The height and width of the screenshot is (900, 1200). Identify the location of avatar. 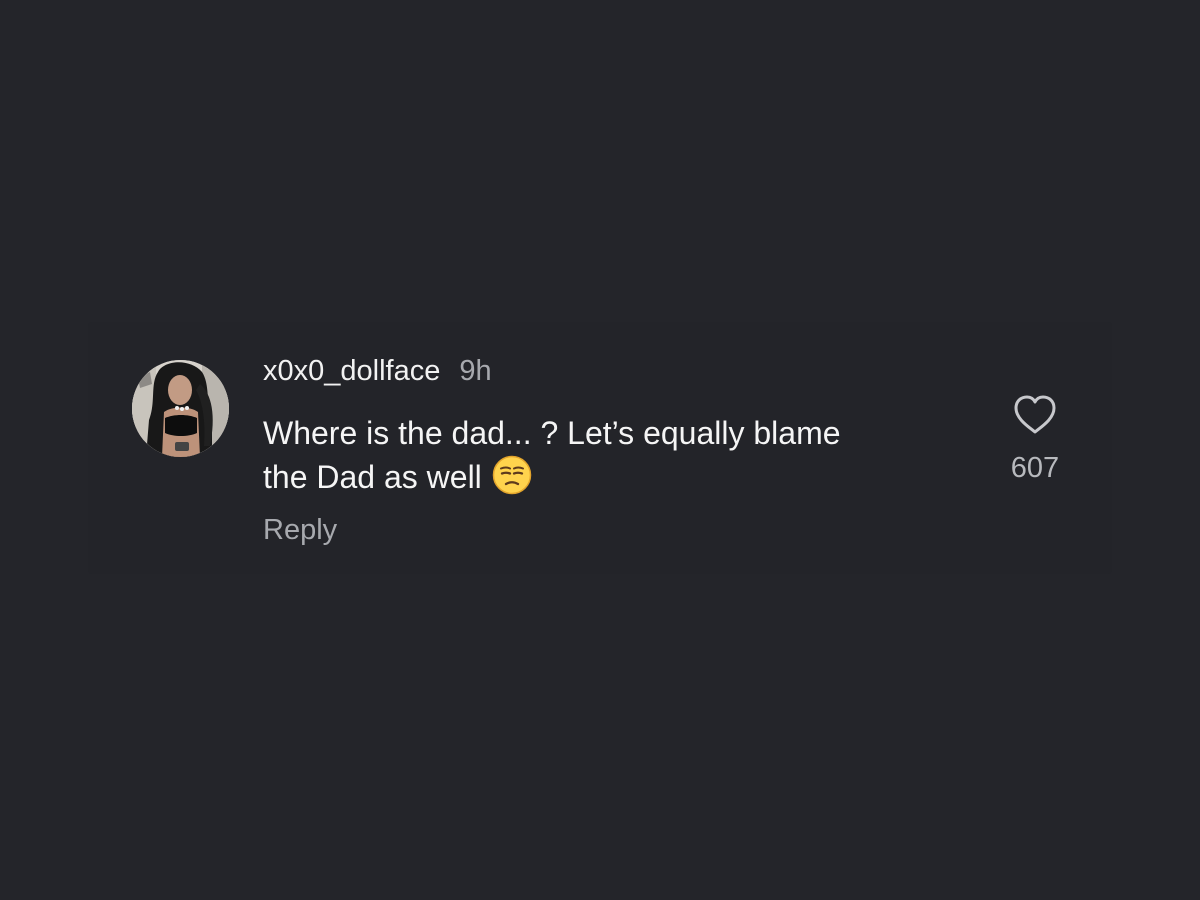
(180, 408).